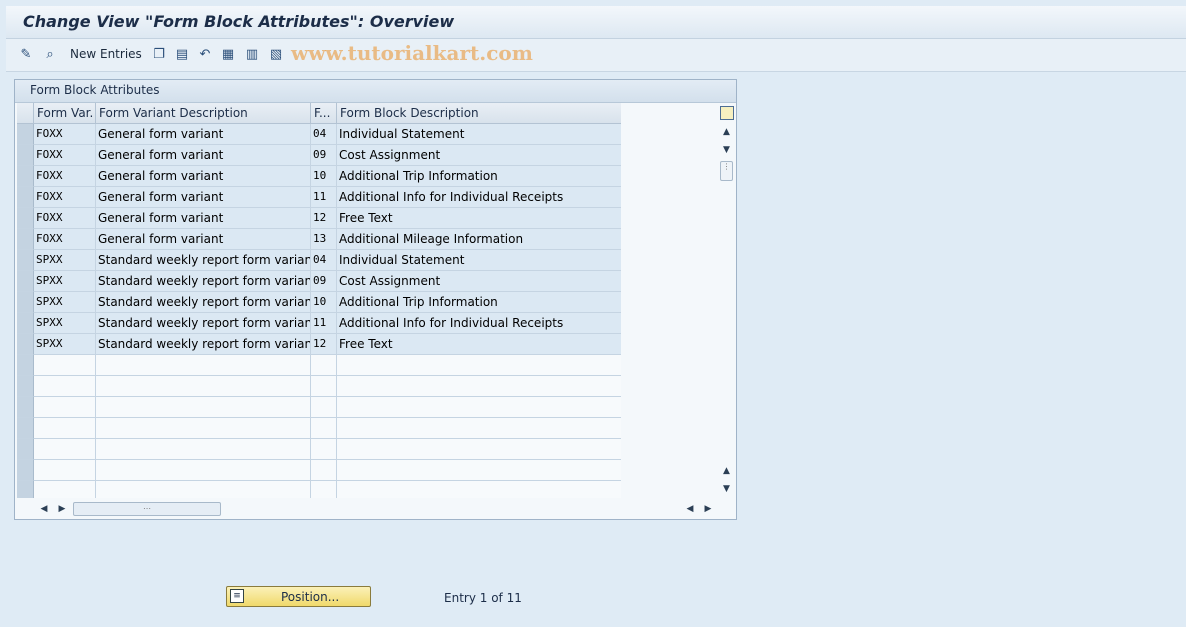  Describe the element at coordinates (182, 54) in the screenshot. I see `delete-icon: ▤` at that location.